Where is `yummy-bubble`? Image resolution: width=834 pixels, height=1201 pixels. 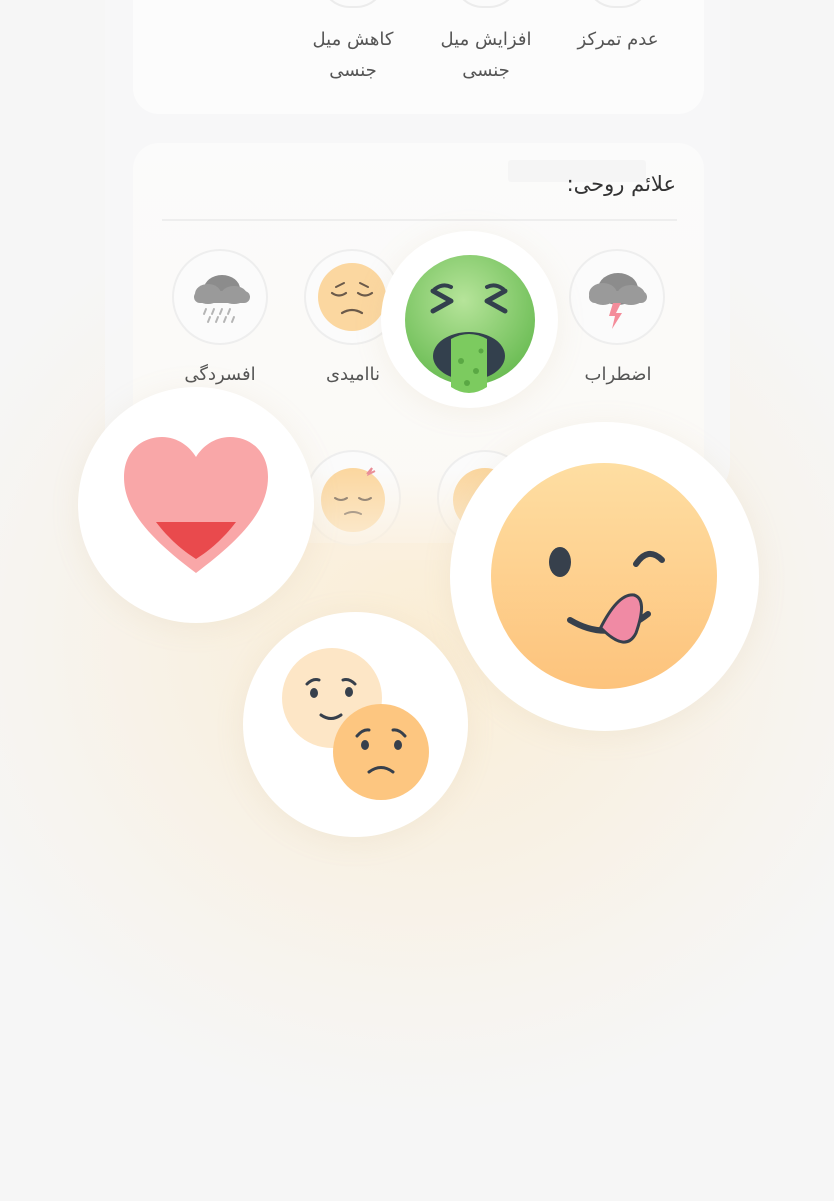 yummy-bubble is located at coordinates (604, 576).